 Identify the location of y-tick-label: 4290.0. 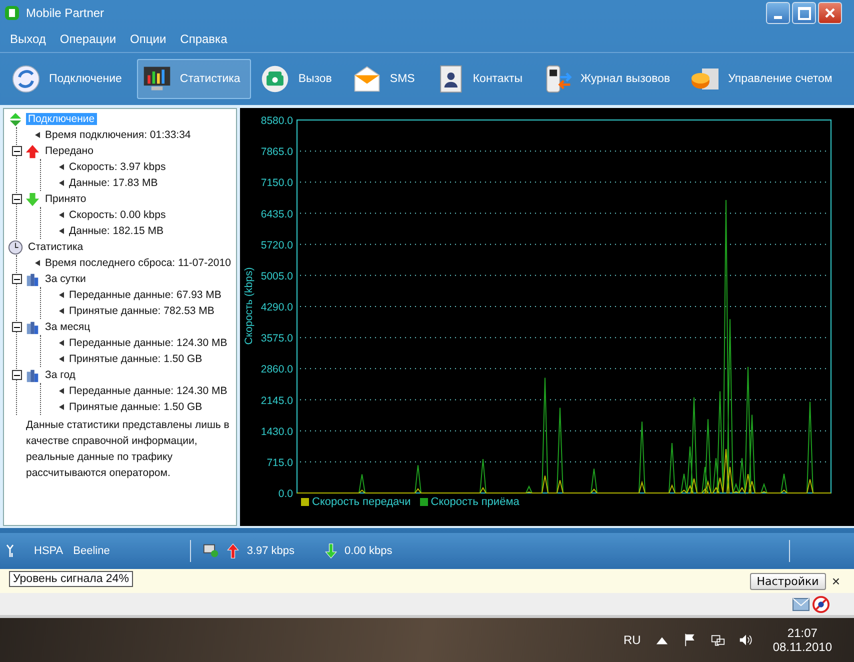
(276, 308).